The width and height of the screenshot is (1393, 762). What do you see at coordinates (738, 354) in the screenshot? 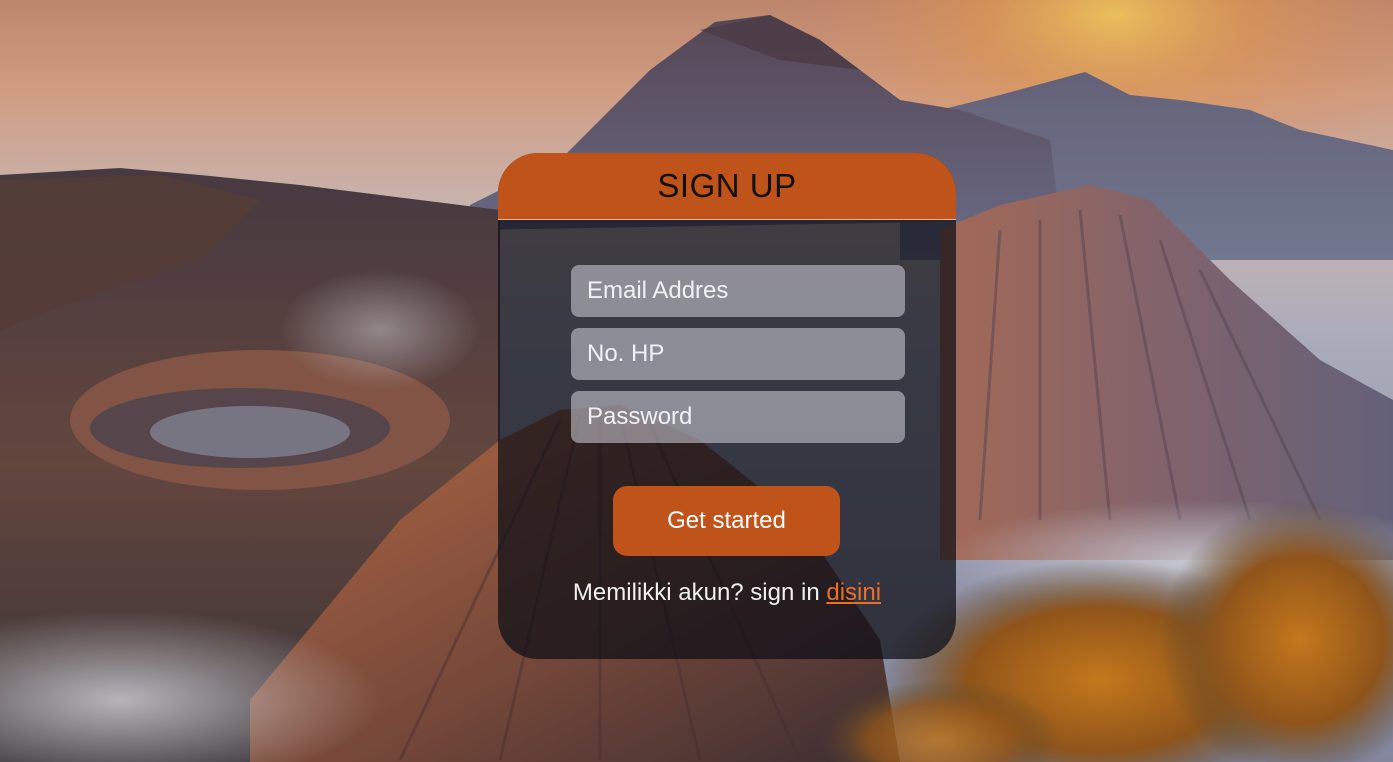
I see `phone-field` at bounding box center [738, 354].